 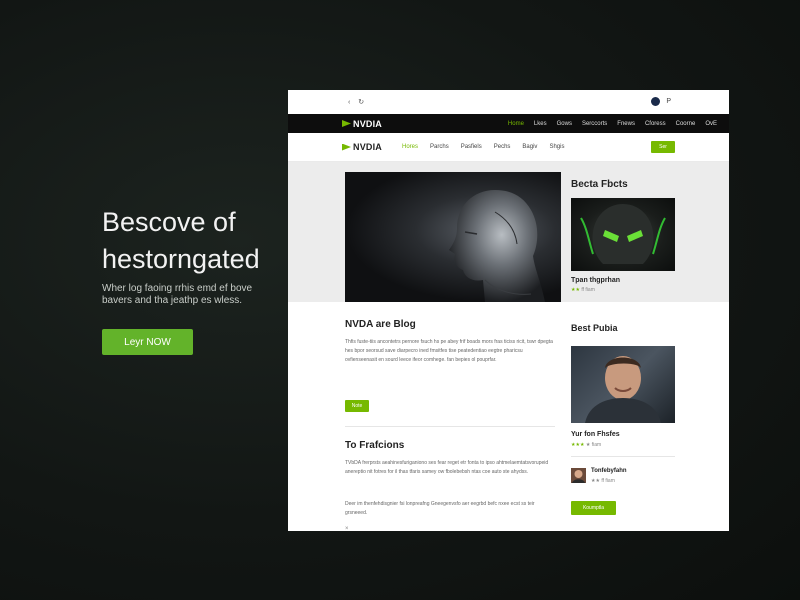 What do you see at coordinates (668, 101) in the screenshot?
I see `browser-right-label: P` at bounding box center [668, 101].